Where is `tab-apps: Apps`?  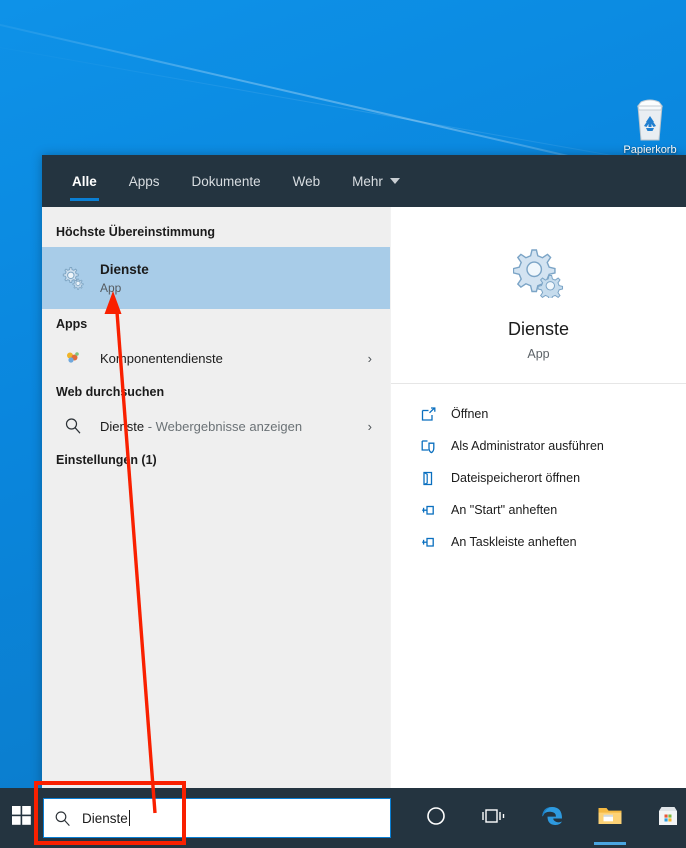 tab-apps: Apps is located at coordinates (144, 181).